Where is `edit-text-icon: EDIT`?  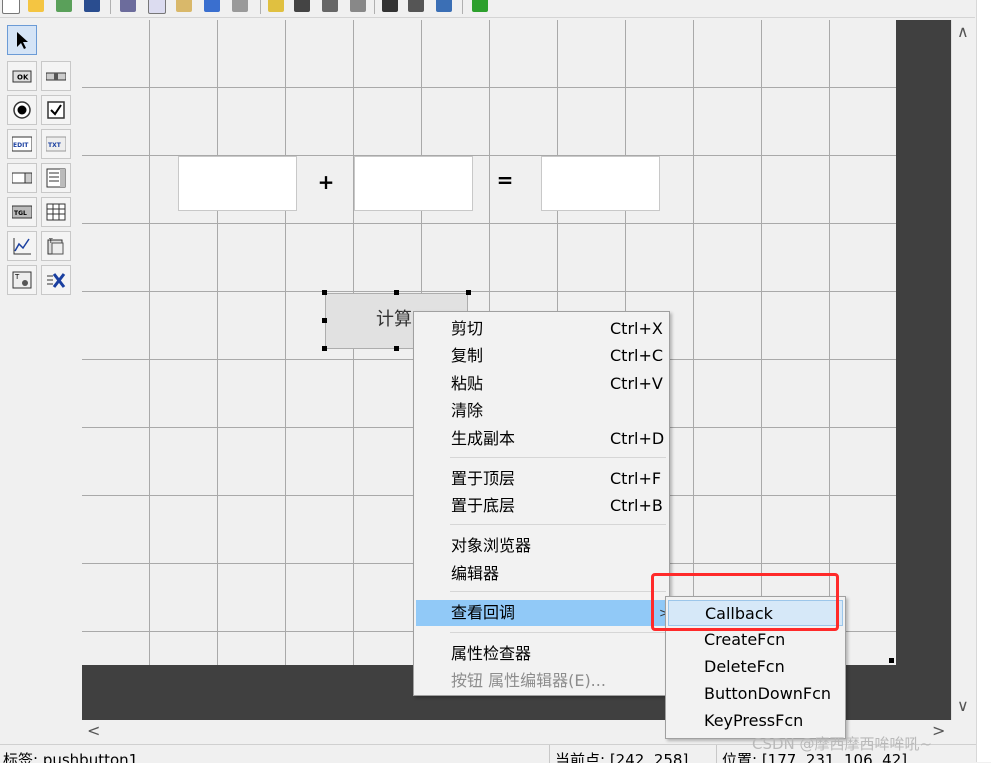 edit-text-icon: EDIT is located at coordinates (22, 144).